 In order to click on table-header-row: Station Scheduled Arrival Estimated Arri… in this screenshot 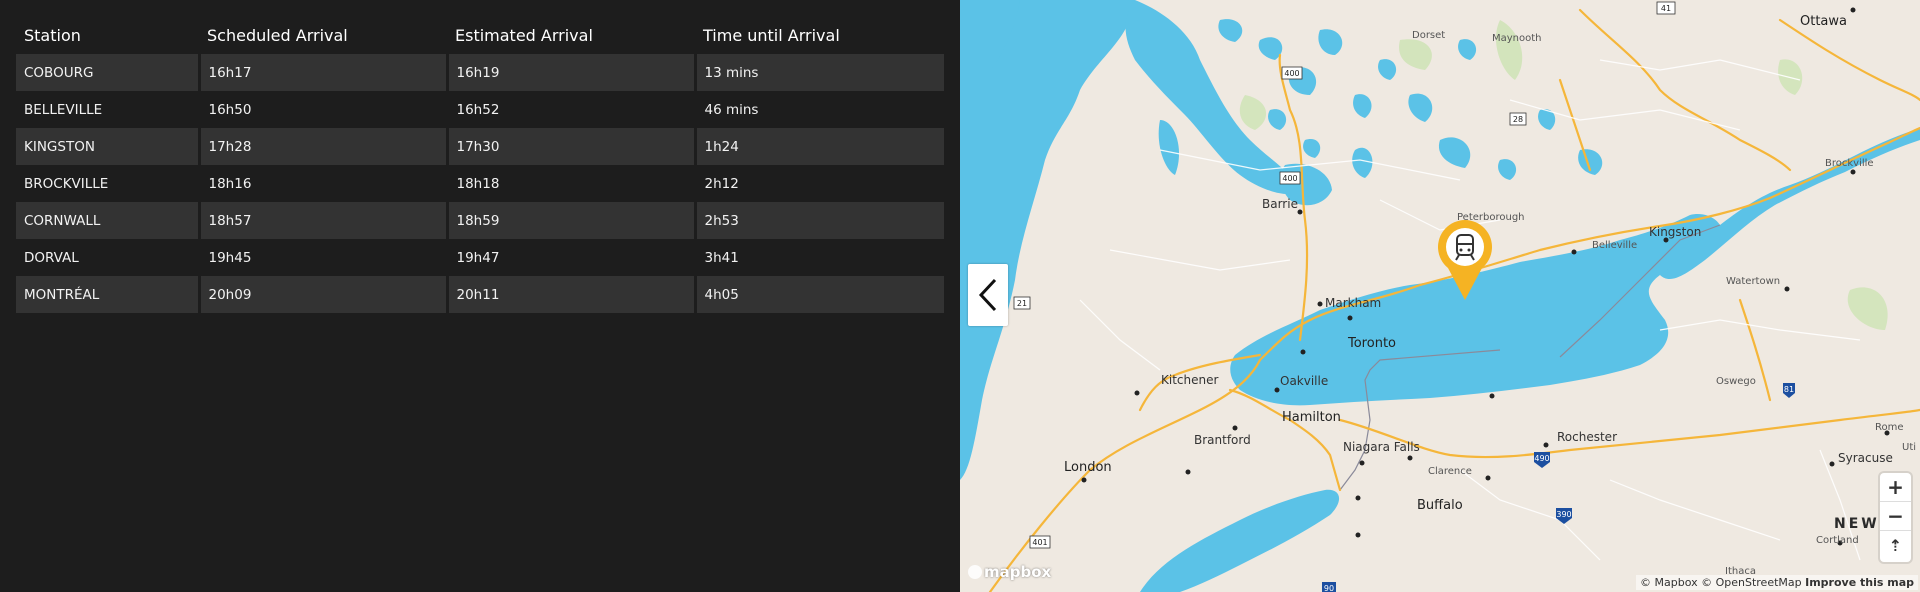, I will do `click(480, 35)`.